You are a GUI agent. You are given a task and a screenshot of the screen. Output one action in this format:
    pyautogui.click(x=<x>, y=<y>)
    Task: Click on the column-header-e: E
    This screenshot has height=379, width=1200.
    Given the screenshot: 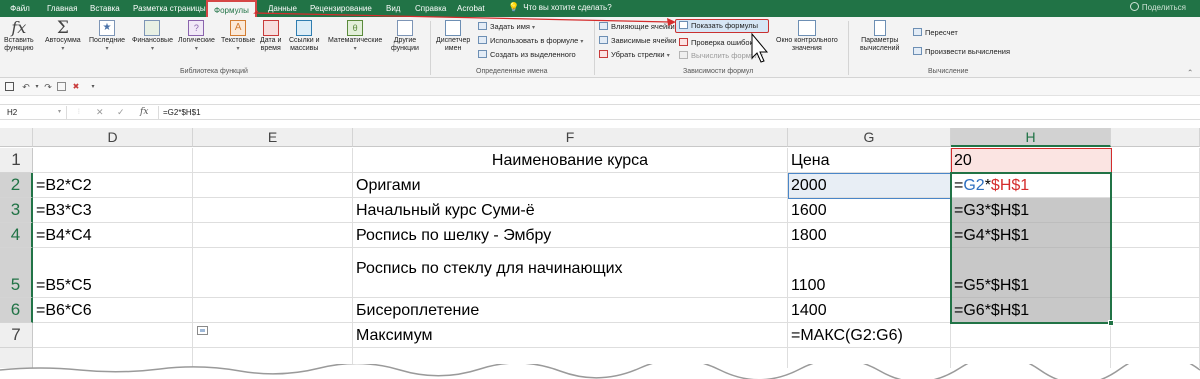 What is the action you would take?
    pyautogui.click(x=273, y=137)
    